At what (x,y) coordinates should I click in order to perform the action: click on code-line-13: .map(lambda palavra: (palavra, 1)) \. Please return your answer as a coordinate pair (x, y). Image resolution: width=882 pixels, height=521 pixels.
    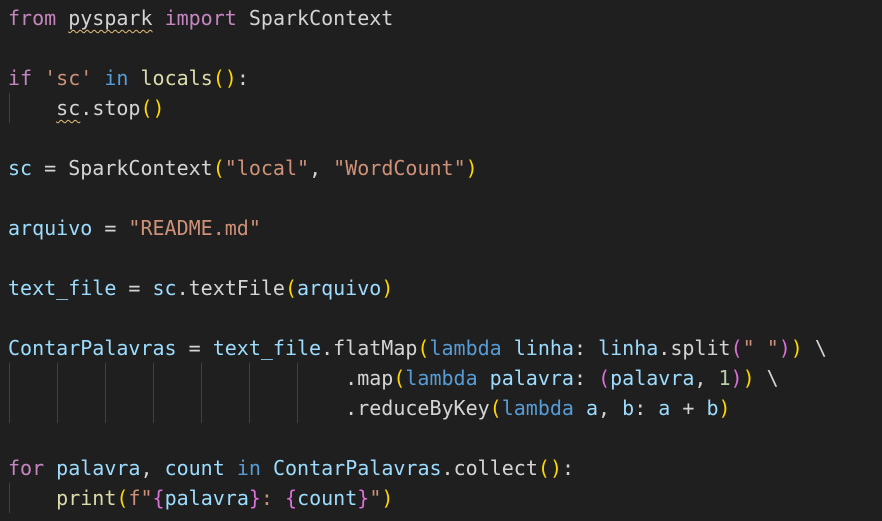
    Looking at the image, I should click on (393, 378).